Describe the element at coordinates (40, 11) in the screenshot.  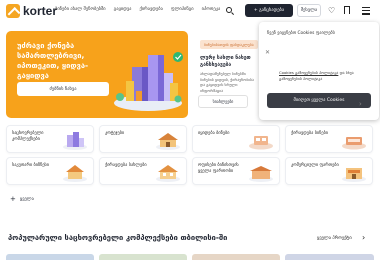
I see `logo-text: korter` at that location.